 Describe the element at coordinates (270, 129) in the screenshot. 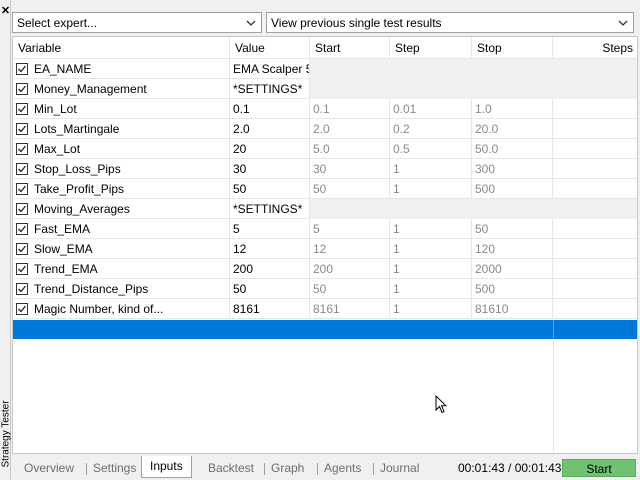

I see `value-cell: 2.0` at that location.